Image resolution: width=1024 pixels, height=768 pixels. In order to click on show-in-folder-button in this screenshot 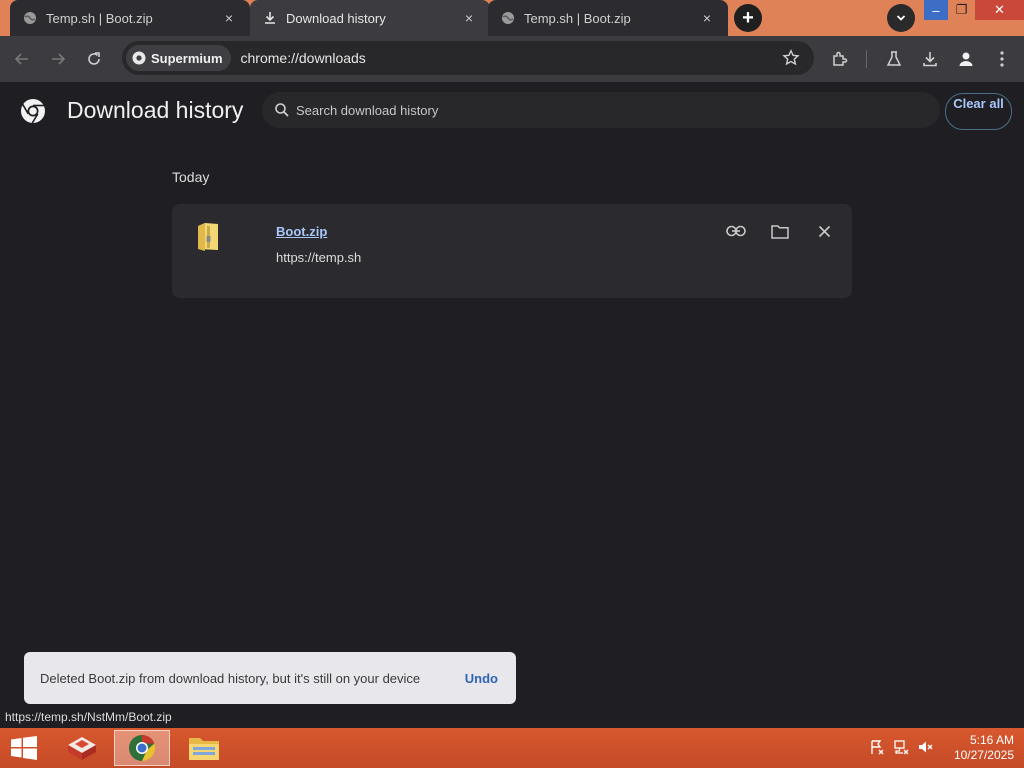, I will do `click(780, 231)`.